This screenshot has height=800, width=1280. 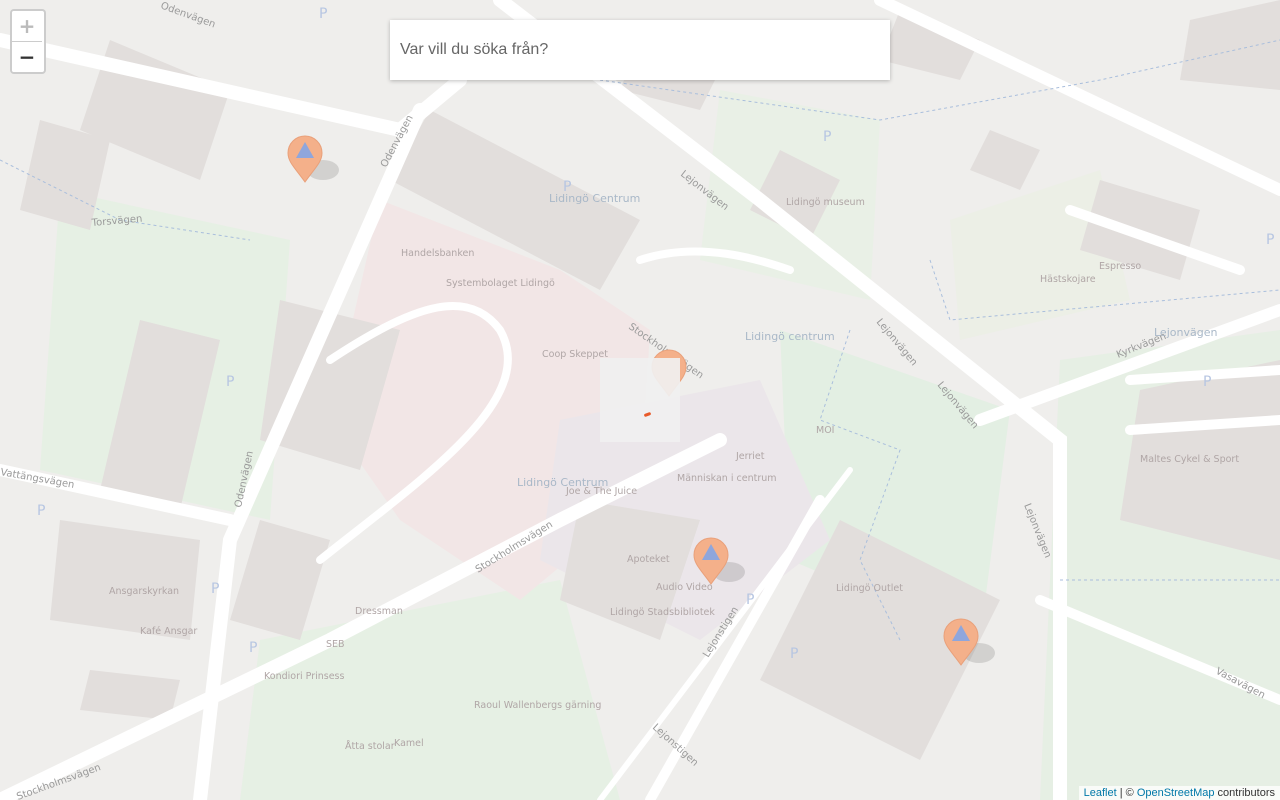 What do you see at coordinates (1244, 793) in the screenshot?
I see `attribution-suffix: contributors` at bounding box center [1244, 793].